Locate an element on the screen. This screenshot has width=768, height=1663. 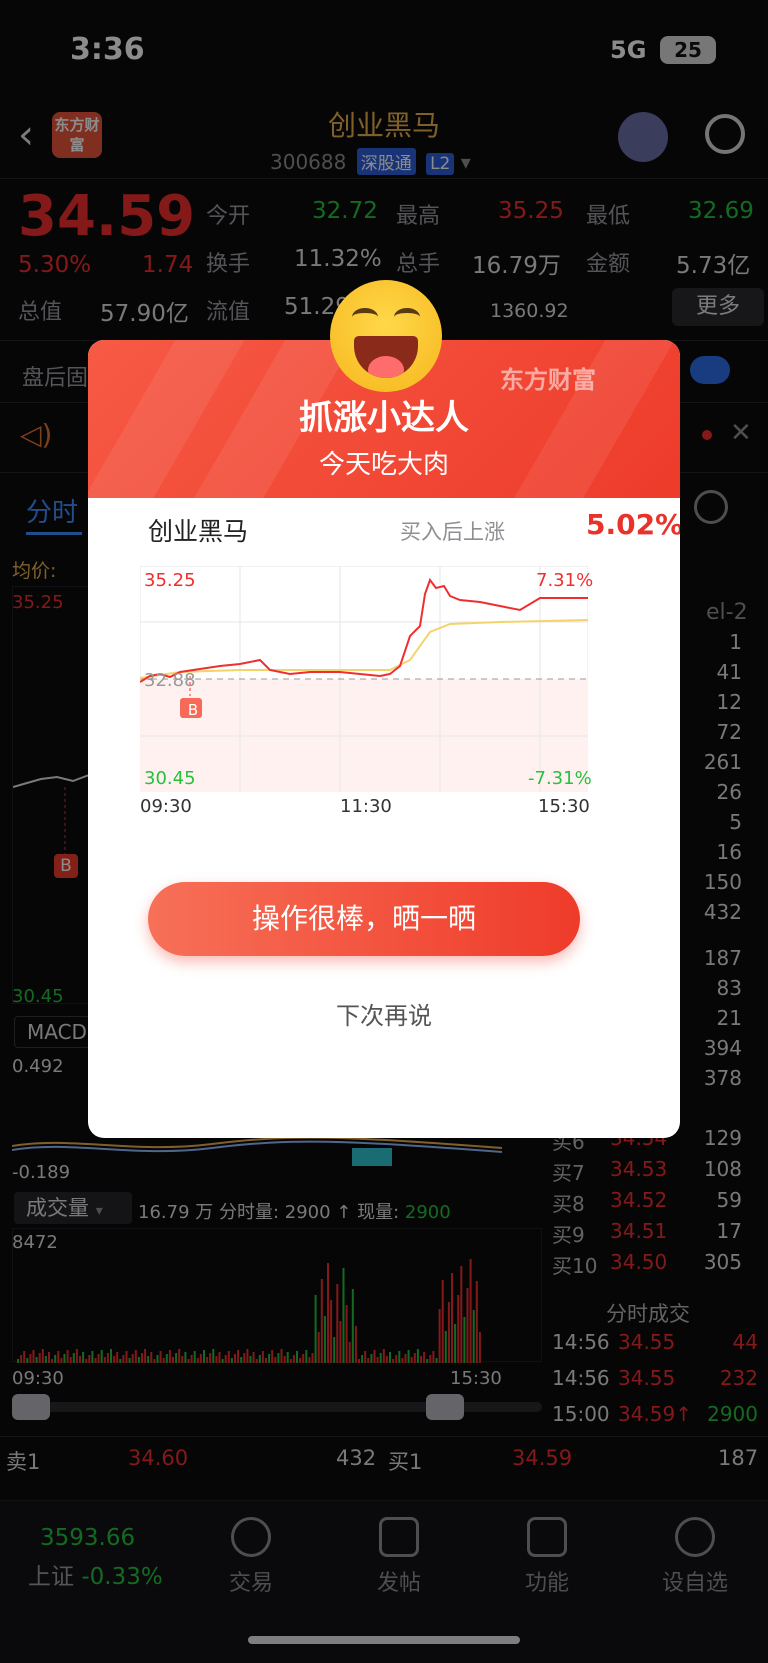
dismiss-button: 下次再说 is located at coordinates (384, 1013).